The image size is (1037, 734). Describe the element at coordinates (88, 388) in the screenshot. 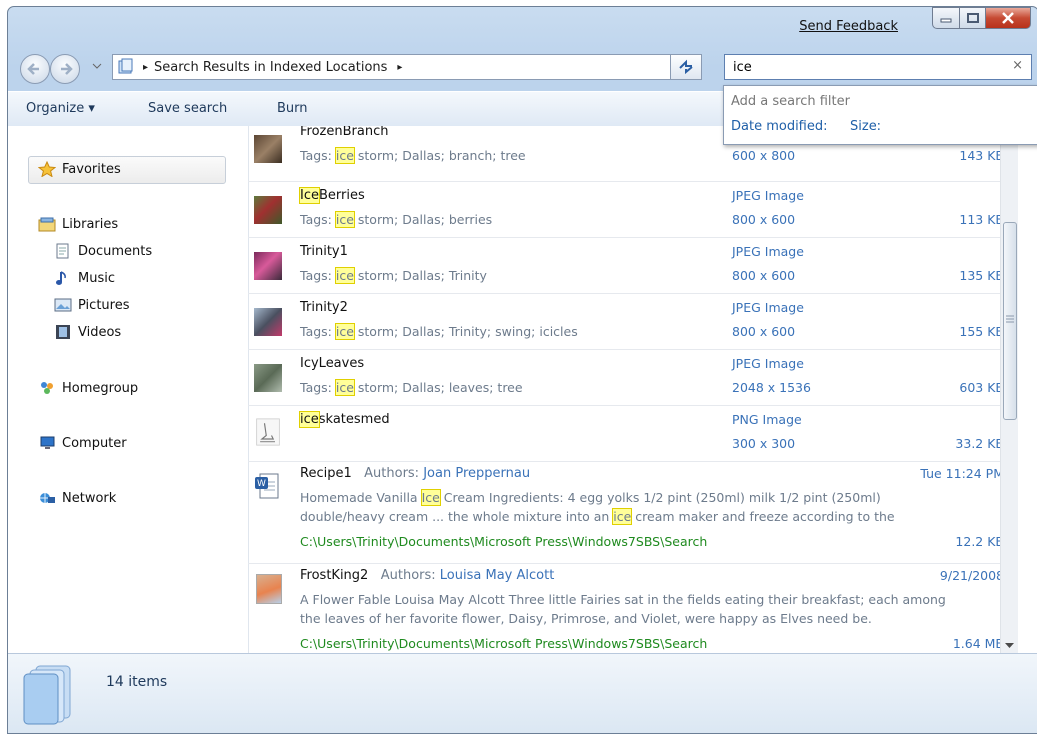

I see `nav-homegroup: Homegroup` at that location.